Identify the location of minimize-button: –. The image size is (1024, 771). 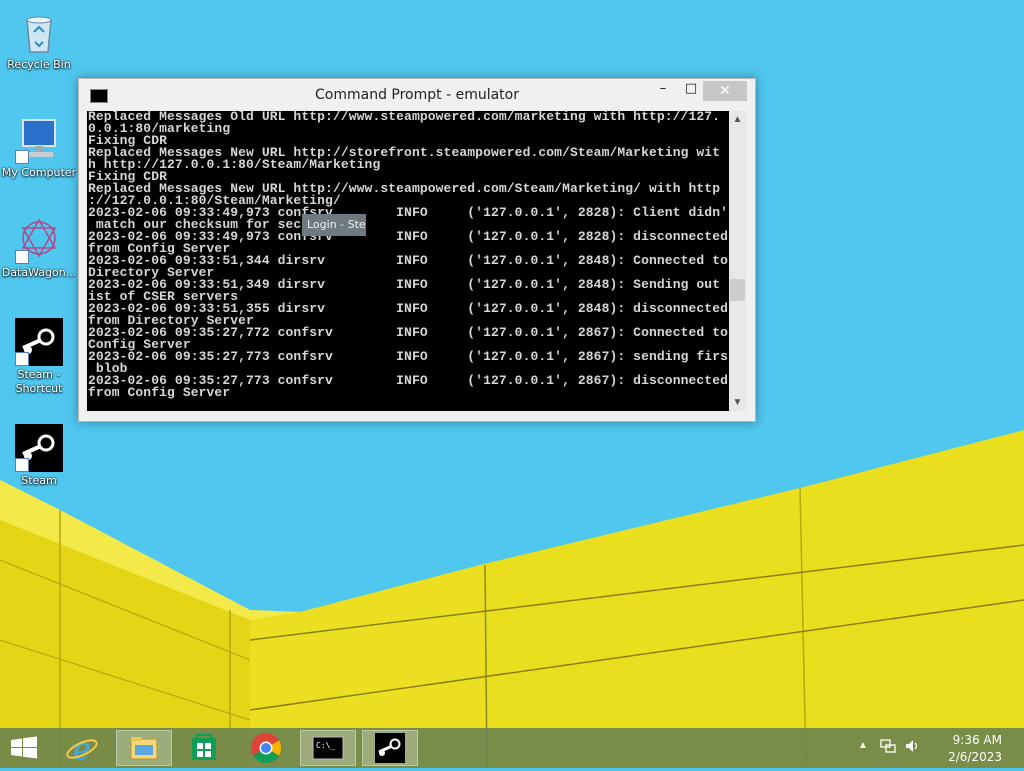
(663, 91).